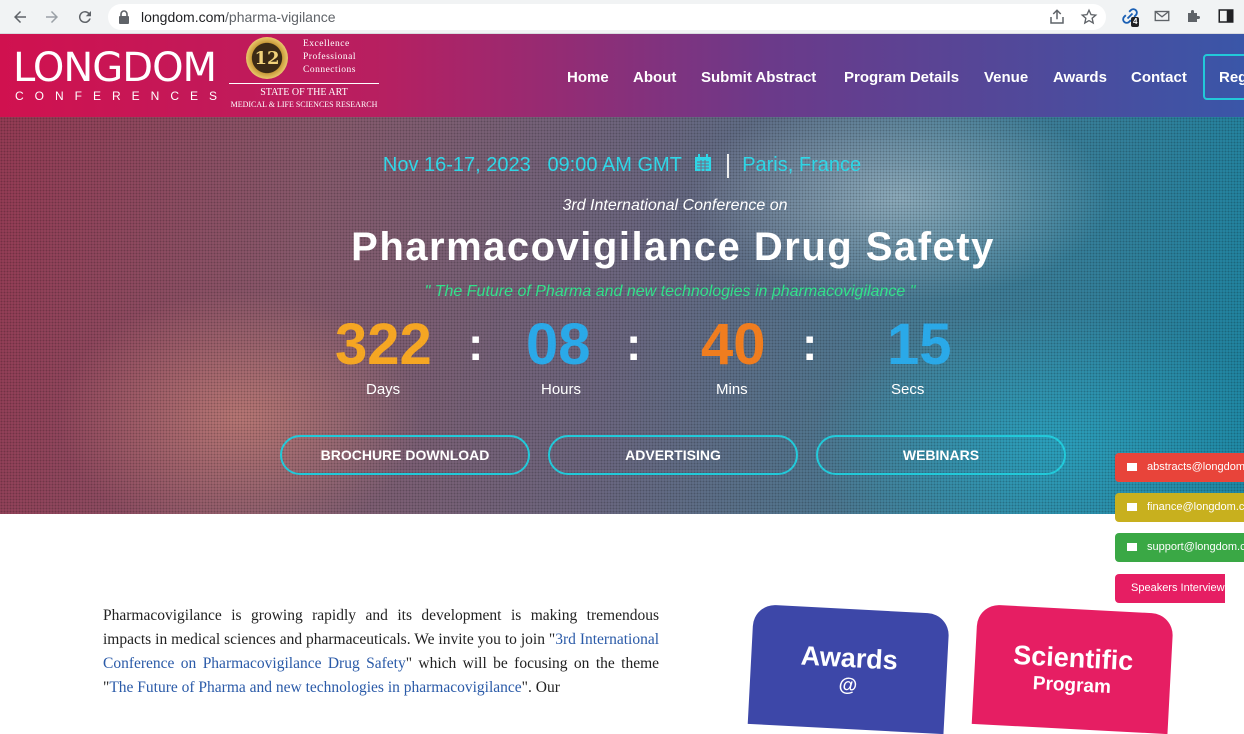  I want to click on countdown-days: 322, so click(383, 344).